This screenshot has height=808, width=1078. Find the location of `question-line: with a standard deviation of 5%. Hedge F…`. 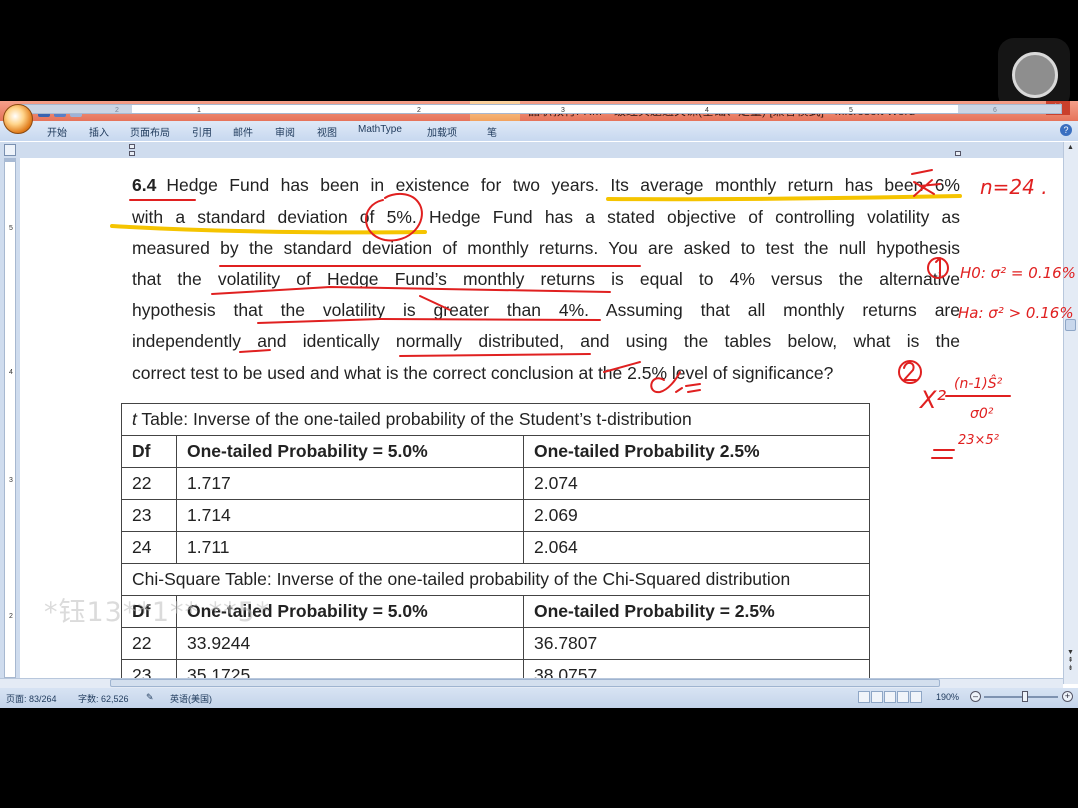

question-line: with a standard deviation of 5%. Hedge F… is located at coordinates (546, 217).